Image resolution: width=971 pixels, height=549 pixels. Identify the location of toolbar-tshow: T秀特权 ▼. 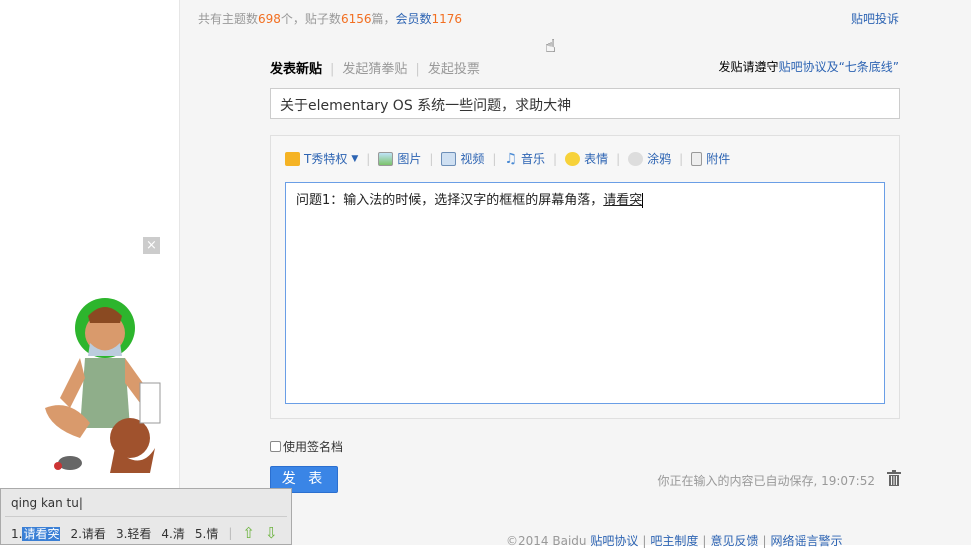
(321, 158).